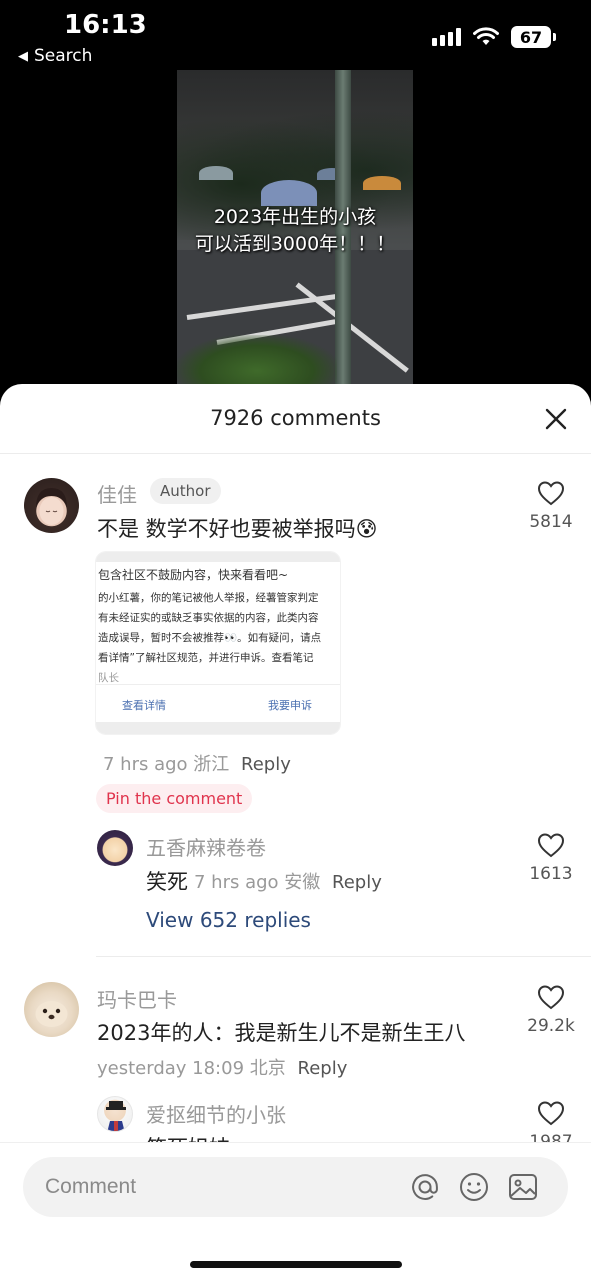 This screenshot has height=1280, width=591. What do you see at coordinates (211, 764) in the screenshot?
I see `comment-location: 浙江` at bounding box center [211, 764].